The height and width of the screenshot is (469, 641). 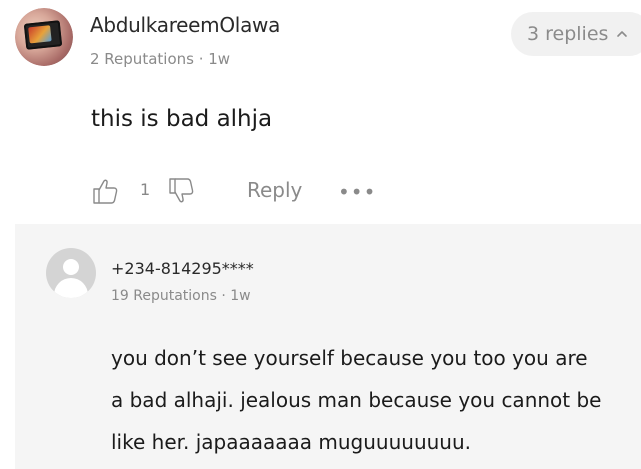 I want to click on replies-toggle-button: 3 replies, so click(x=576, y=34).